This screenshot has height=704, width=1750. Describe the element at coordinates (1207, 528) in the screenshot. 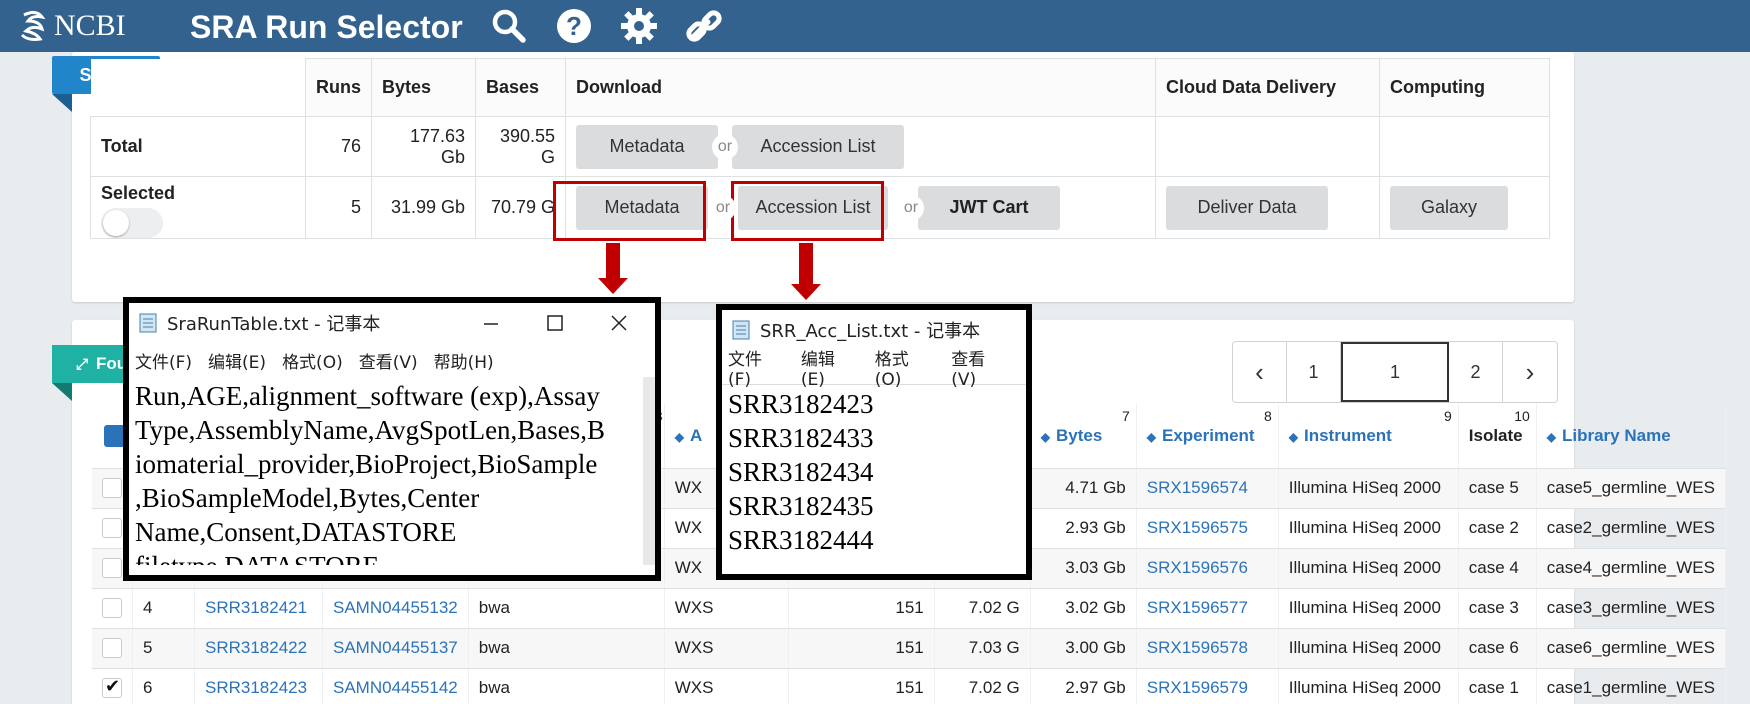

I see `experiment-link: SRX1596575` at that location.